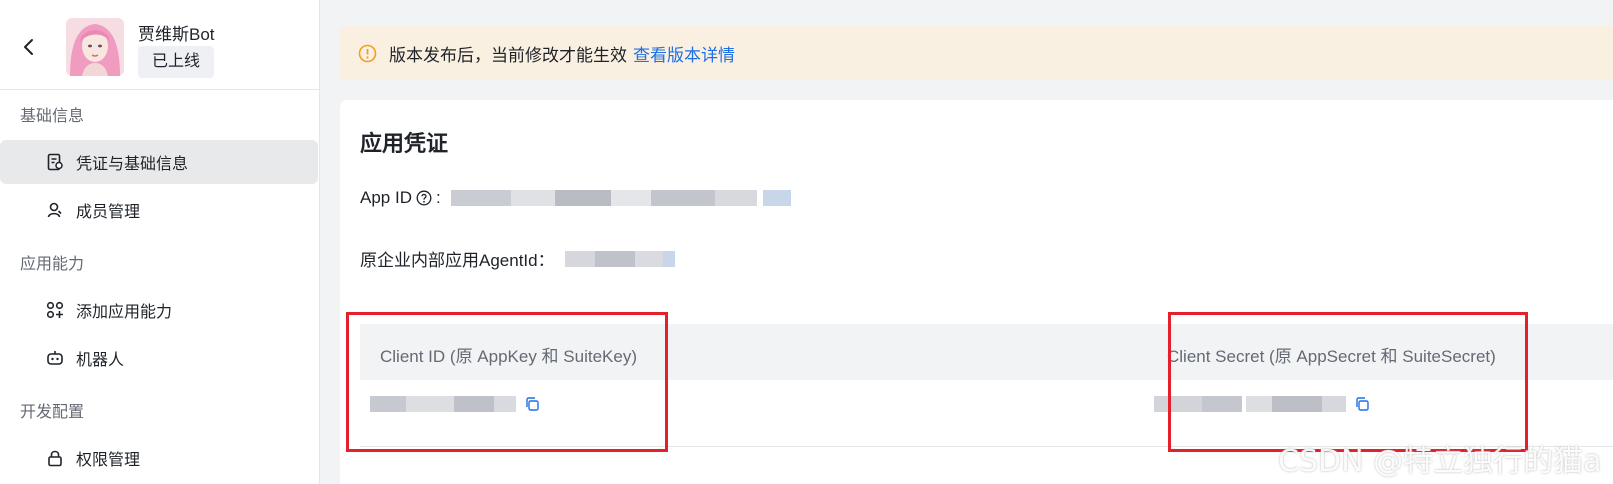 Image resolution: width=1613 pixels, height=484 pixels. I want to click on sidebar-item-add-capability: 添加应用能力, so click(159, 310).